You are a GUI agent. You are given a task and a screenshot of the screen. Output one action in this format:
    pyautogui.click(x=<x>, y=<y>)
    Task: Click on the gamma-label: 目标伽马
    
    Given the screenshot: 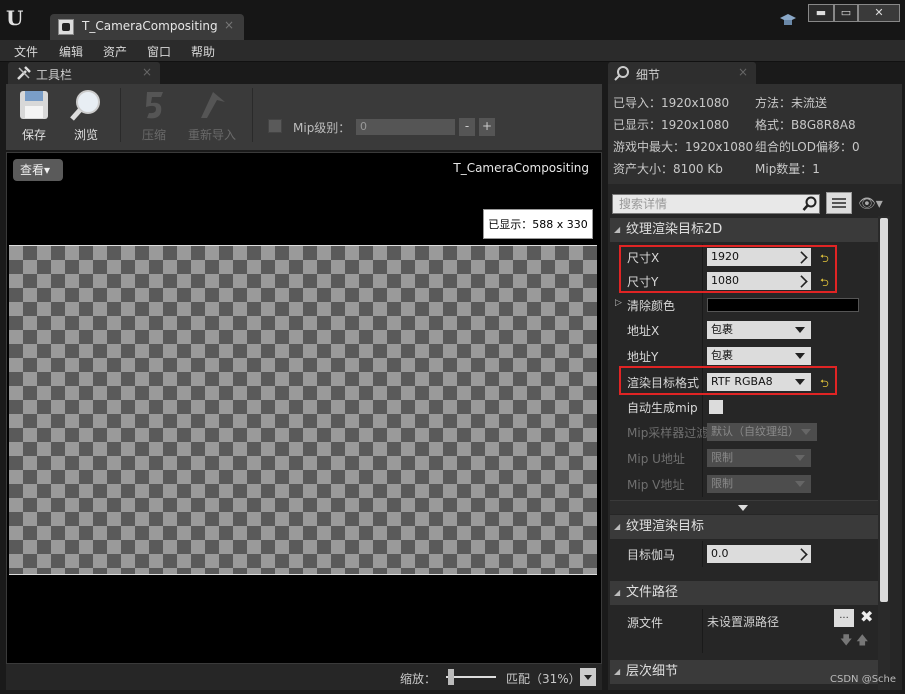 What is the action you would take?
    pyautogui.click(x=651, y=555)
    